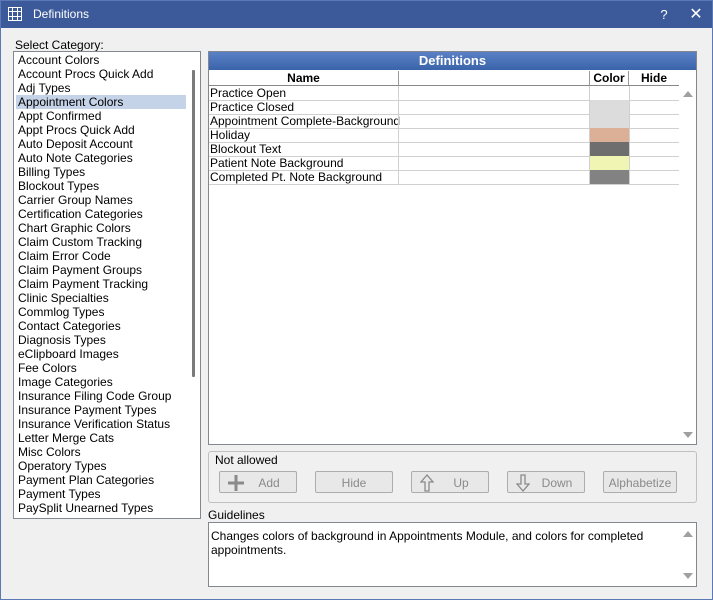 The image size is (713, 600). Describe the element at coordinates (494, 78) in the screenshot. I see `column-header-blank` at that location.